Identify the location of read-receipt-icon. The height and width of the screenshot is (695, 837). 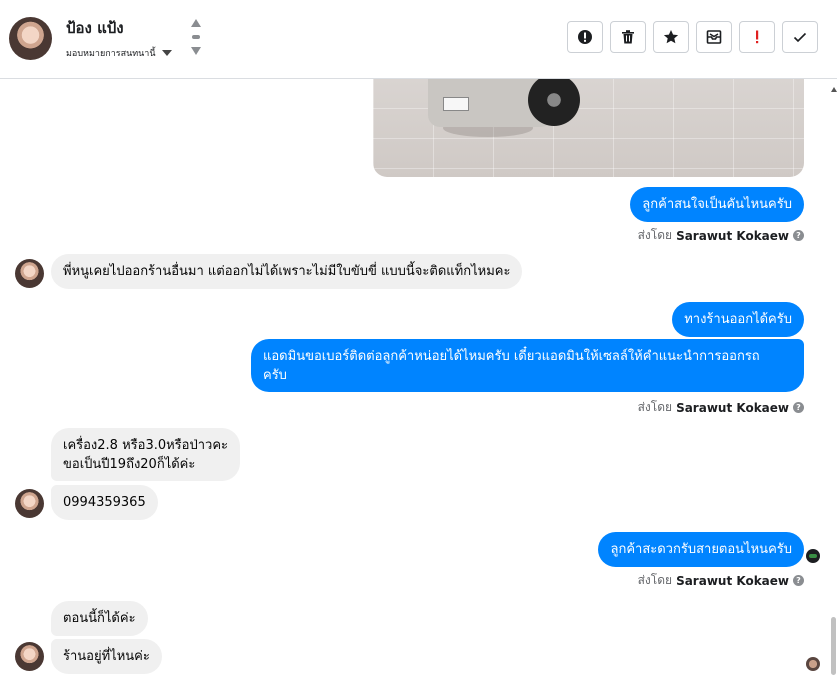
(813, 556).